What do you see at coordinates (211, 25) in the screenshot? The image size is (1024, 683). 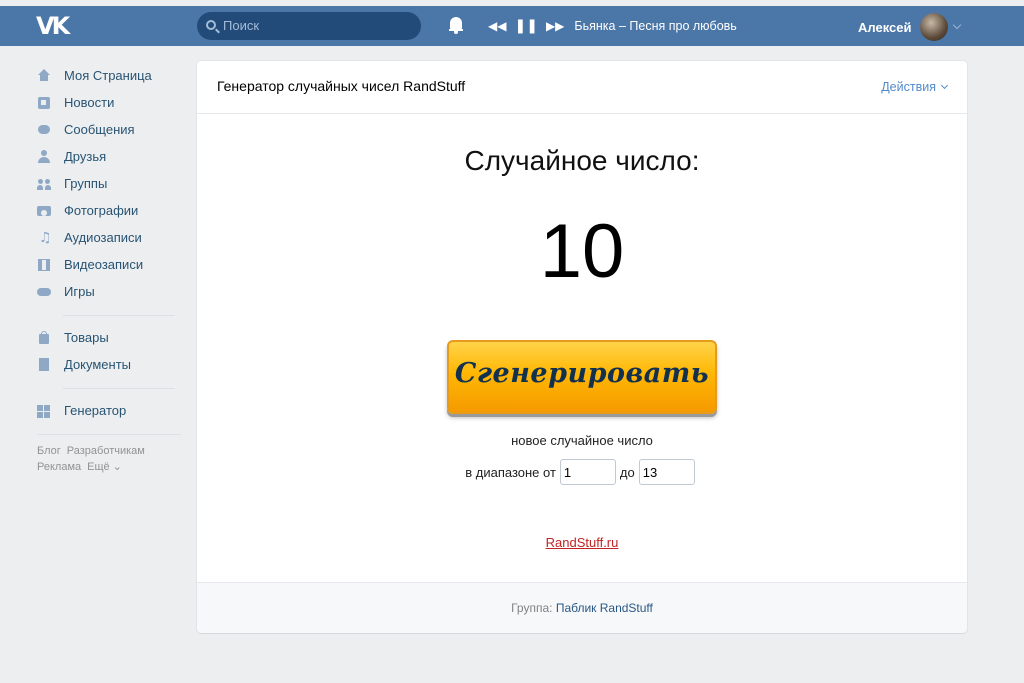 I see `search-icon` at bounding box center [211, 25].